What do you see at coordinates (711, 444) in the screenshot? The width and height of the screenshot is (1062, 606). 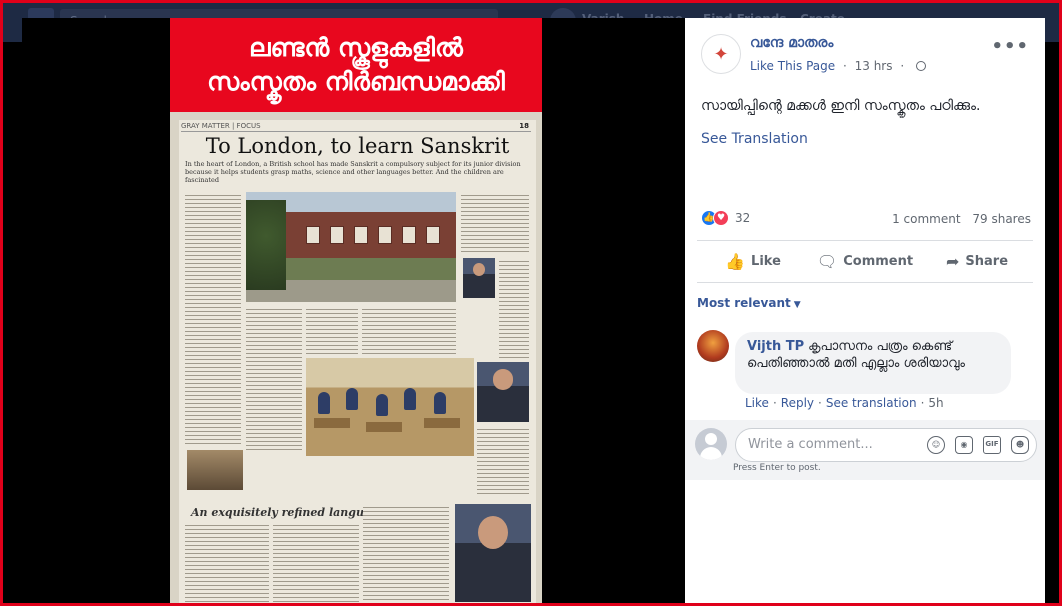 I see `current-user-avatar` at bounding box center [711, 444].